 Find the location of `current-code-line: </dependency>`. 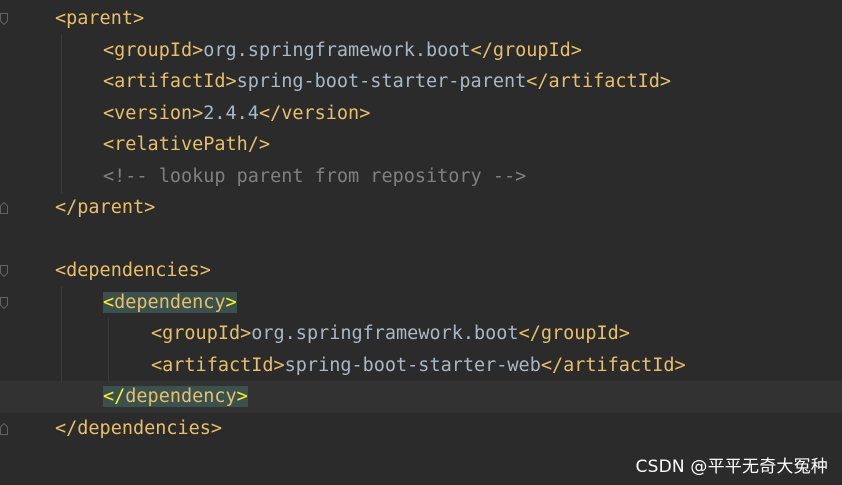

current-code-line: </dependency> is located at coordinates (421, 397).